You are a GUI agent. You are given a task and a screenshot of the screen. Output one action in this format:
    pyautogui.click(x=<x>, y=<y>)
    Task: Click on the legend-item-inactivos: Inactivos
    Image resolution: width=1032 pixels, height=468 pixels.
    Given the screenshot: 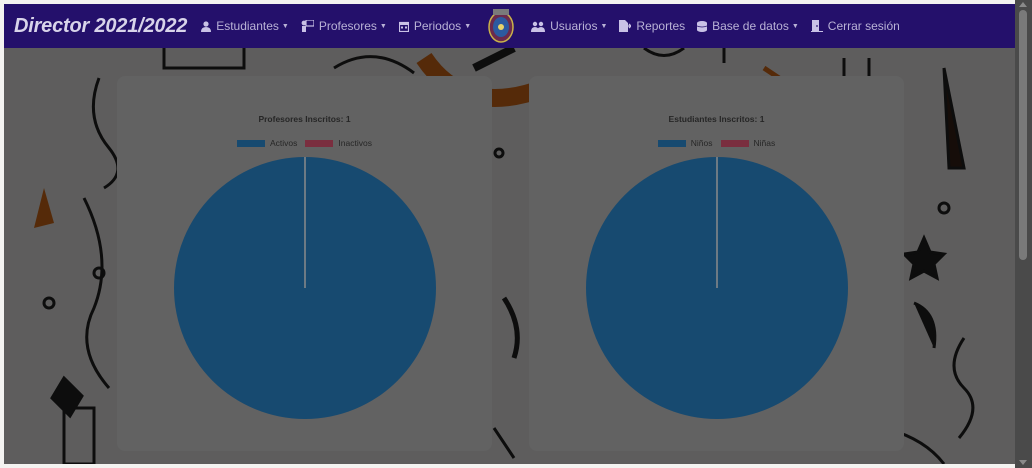 What is the action you would take?
    pyautogui.click(x=338, y=143)
    